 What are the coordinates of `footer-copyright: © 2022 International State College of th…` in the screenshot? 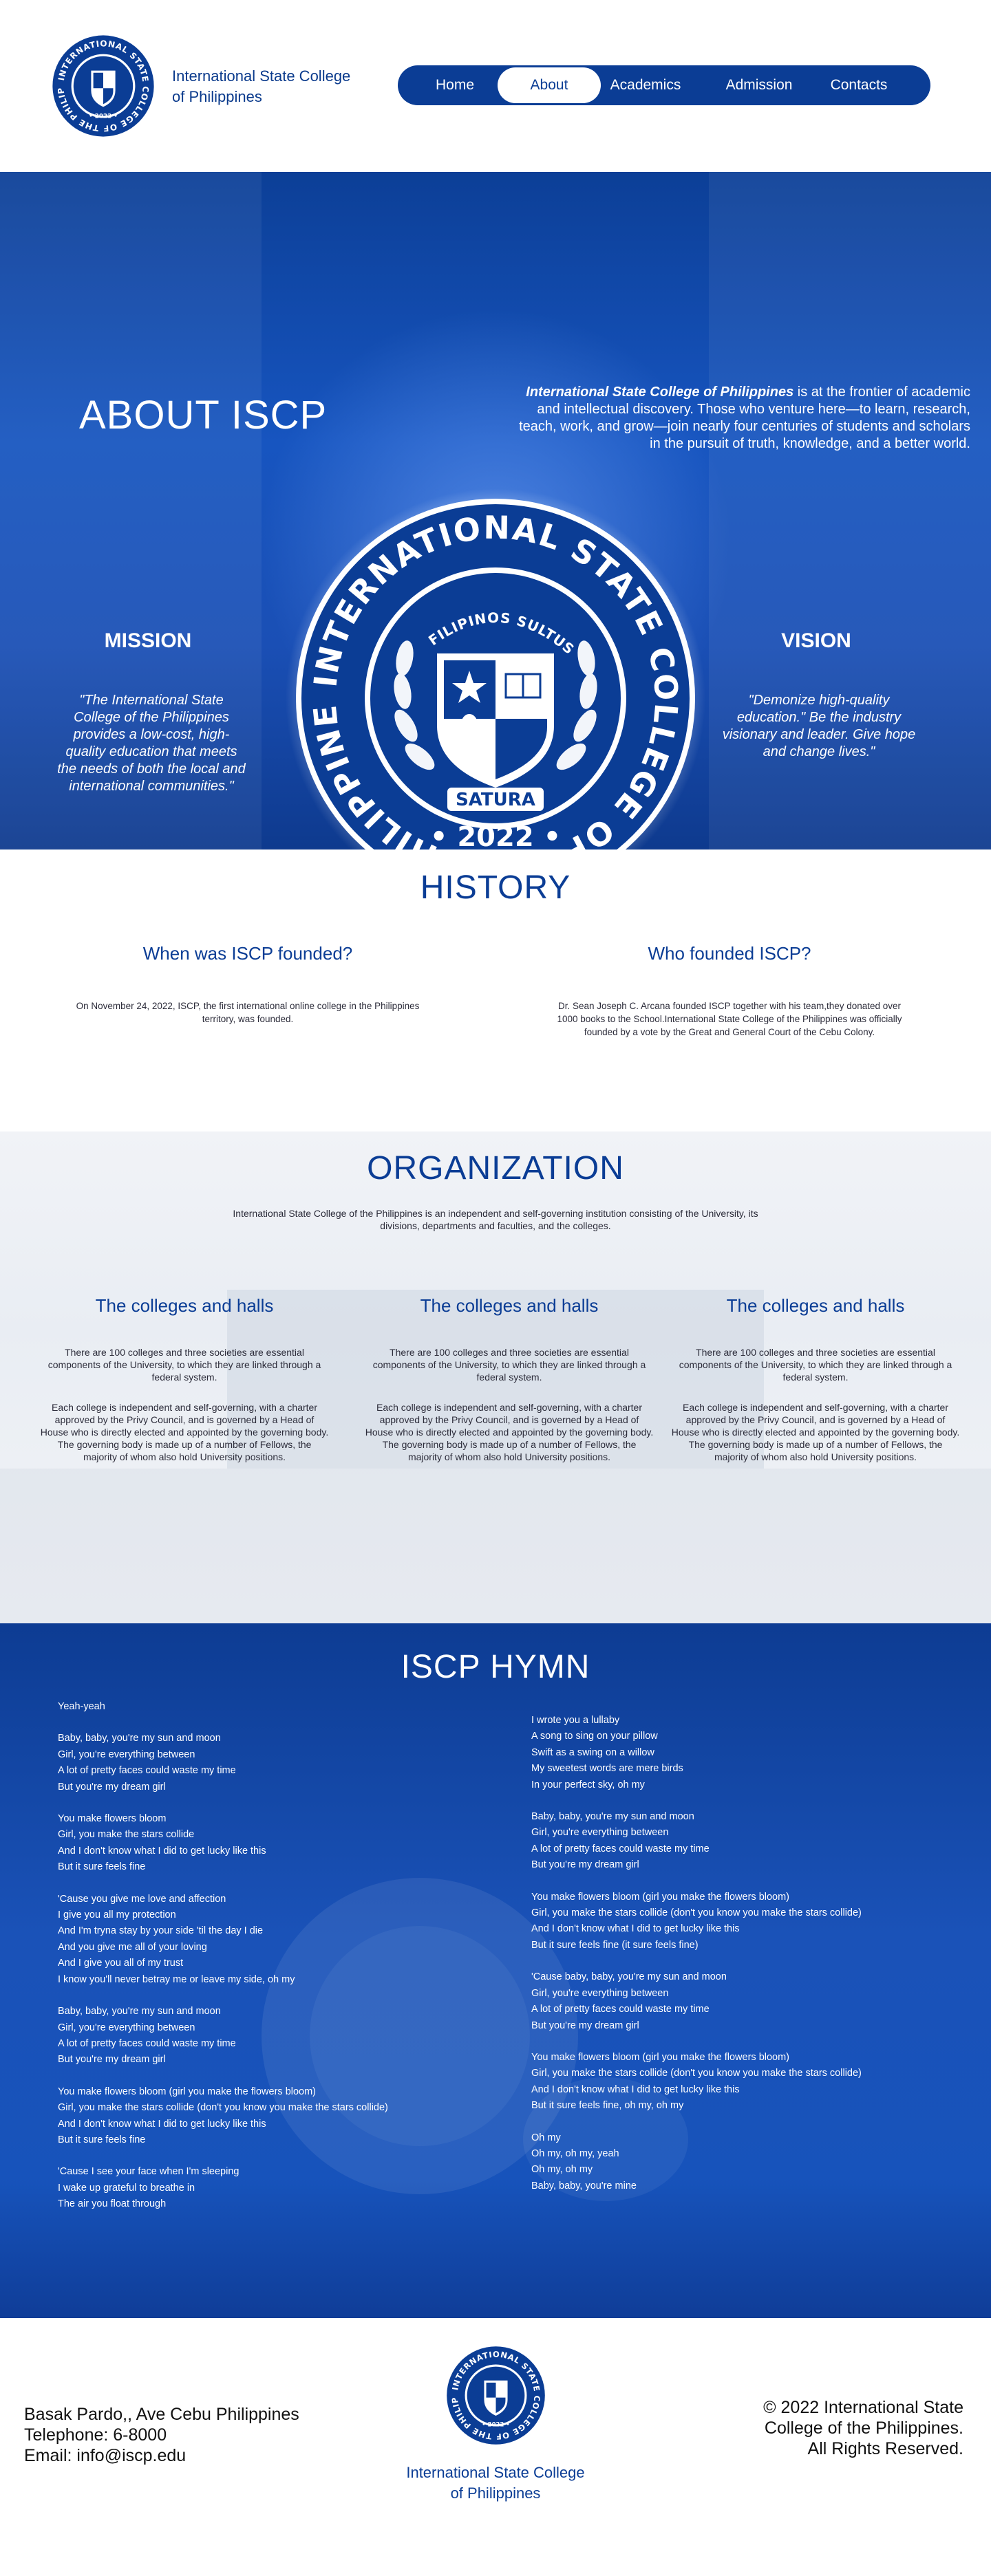 It's located at (832, 2428).